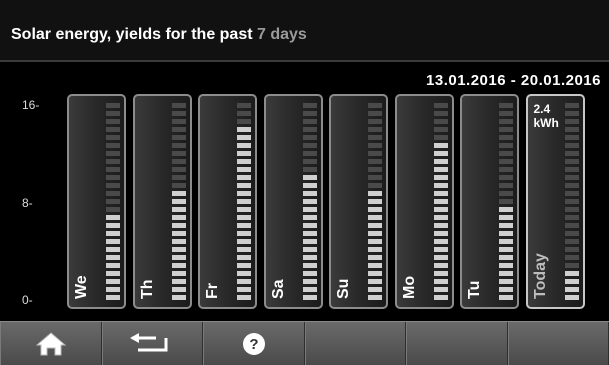  Describe the element at coordinates (424, 201) in the screenshot. I see `bar-day: Mo` at that location.